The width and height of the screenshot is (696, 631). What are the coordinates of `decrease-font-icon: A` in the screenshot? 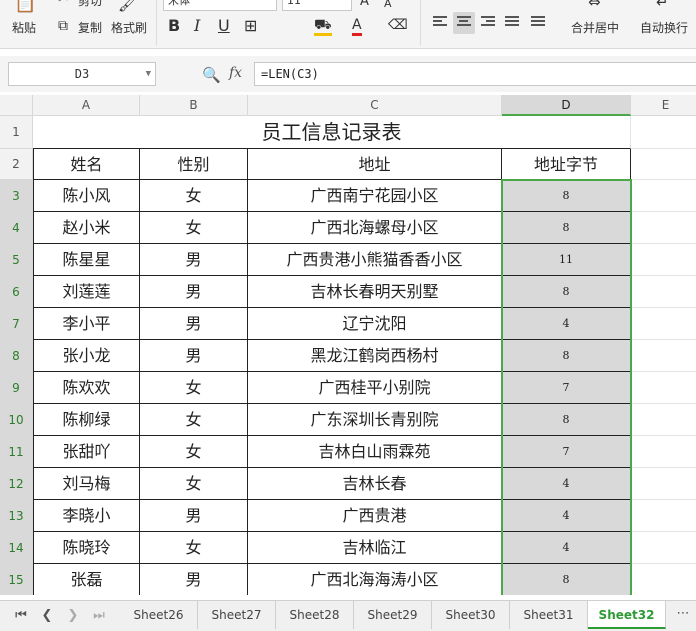 It's located at (388, 6).